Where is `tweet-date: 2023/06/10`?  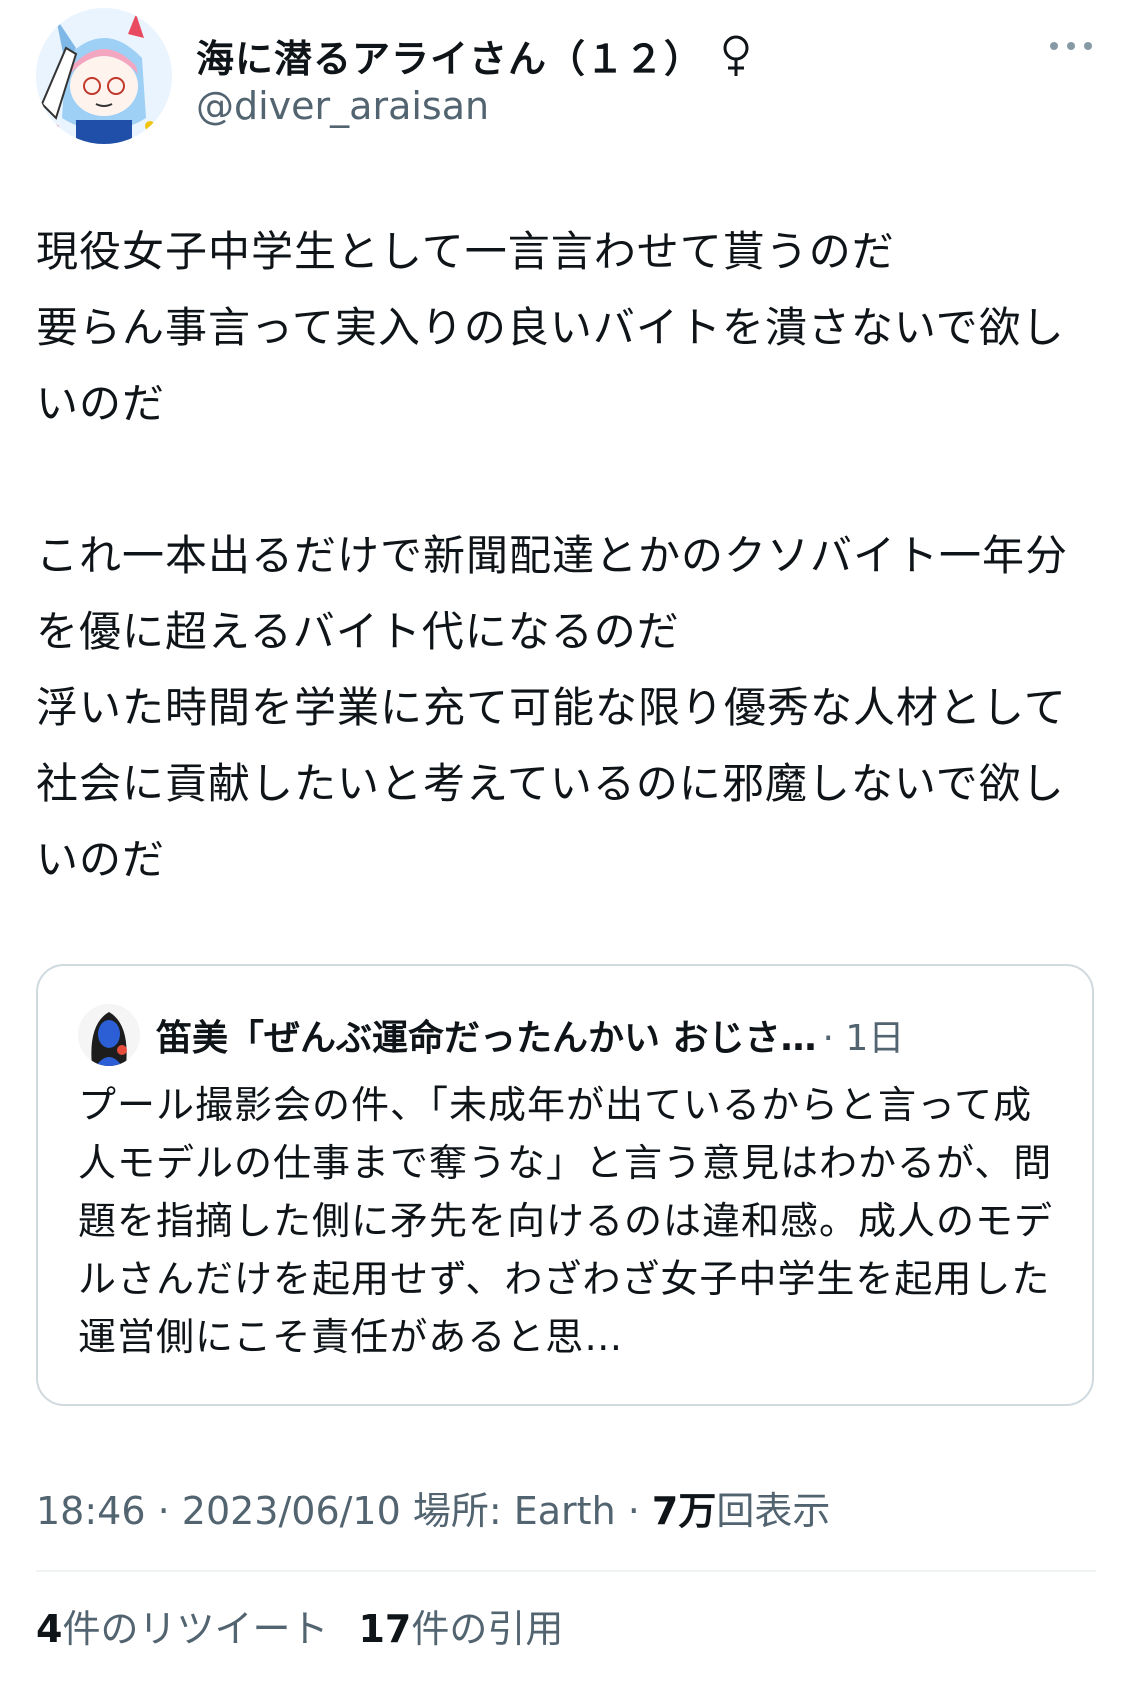 tweet-date: 2023/06/10 is located at coordinates (291, 1511).